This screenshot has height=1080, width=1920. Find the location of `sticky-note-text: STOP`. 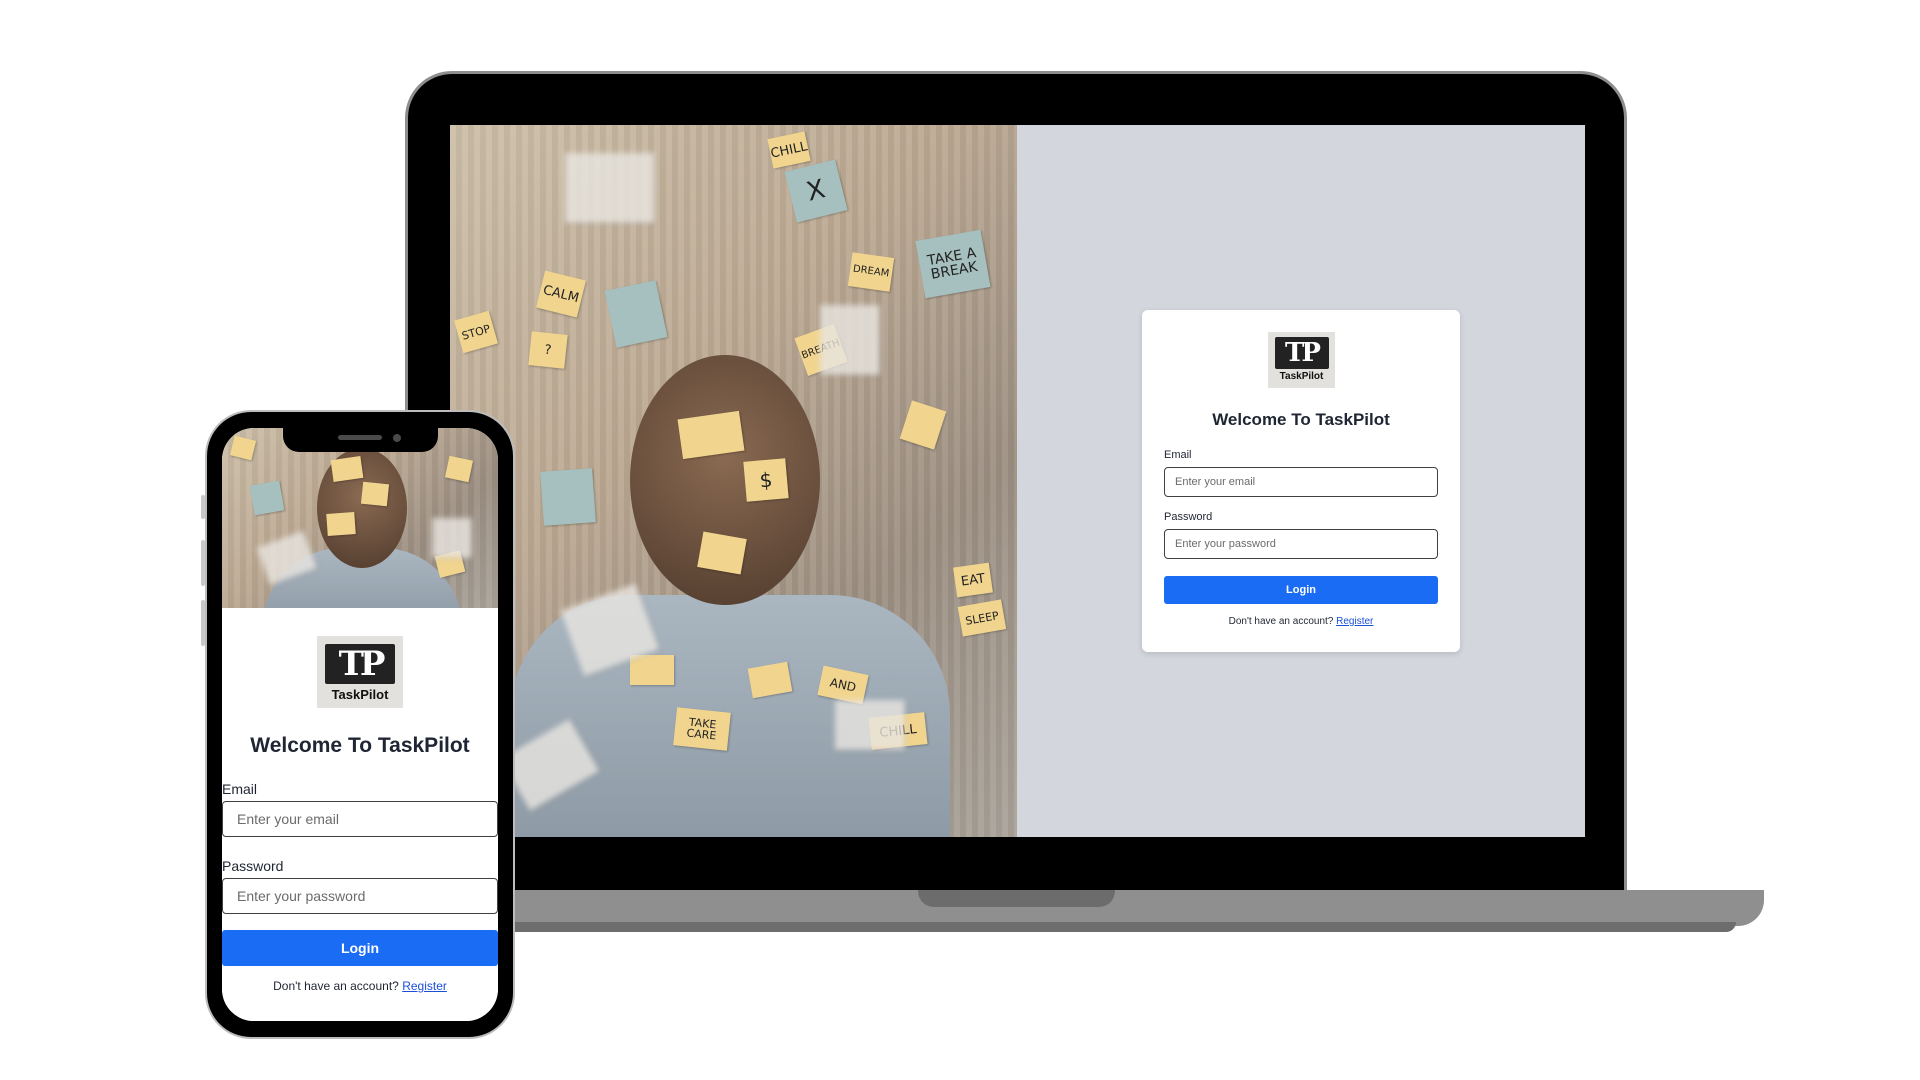

sticky-note-text: STOP is located at coordinates (476, 332).